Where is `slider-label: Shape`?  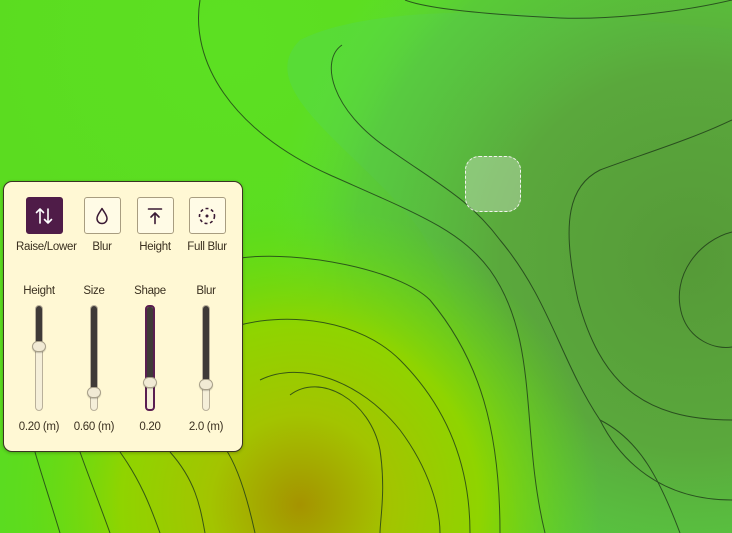 slider-label: Shape is located at coordinates (150, 291).